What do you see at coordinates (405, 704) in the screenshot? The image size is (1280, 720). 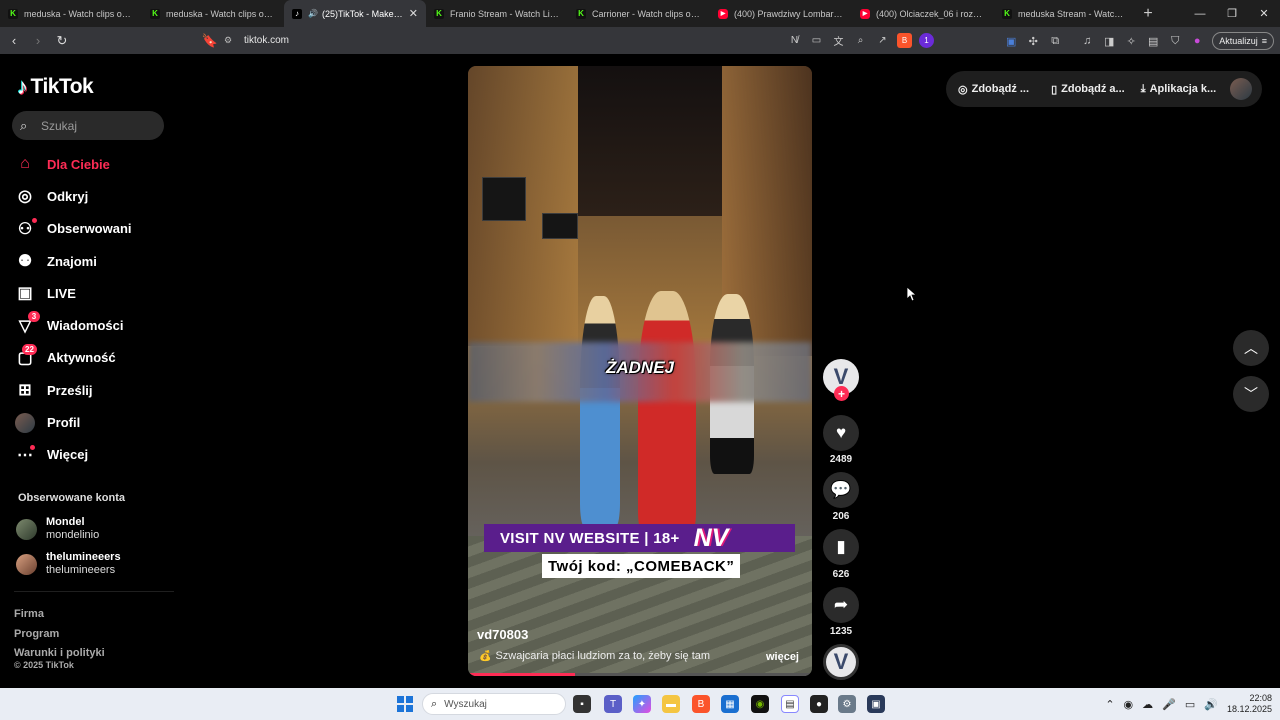 I see `start-button` at bounding box center [405, 704].